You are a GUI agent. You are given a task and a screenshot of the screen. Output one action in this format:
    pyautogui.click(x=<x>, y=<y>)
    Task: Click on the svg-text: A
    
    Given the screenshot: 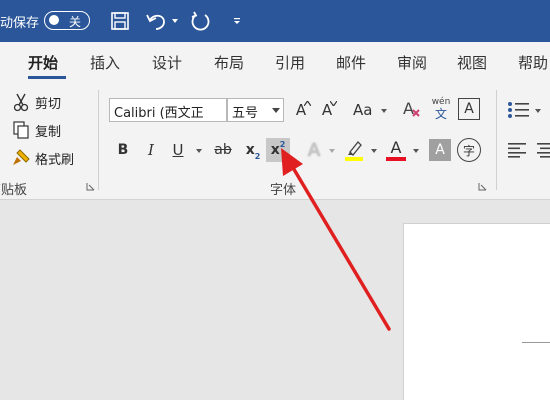 What is the action you would take?
    pyautogui.click(x=408, y=108)
    